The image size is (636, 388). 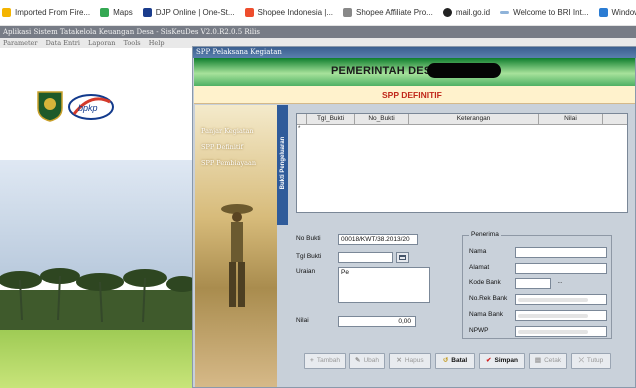 What do you see at coordinates (101, 43) in the screenshot?
I see `menu-laporan: Laporan` at bounding box center [101, 43].